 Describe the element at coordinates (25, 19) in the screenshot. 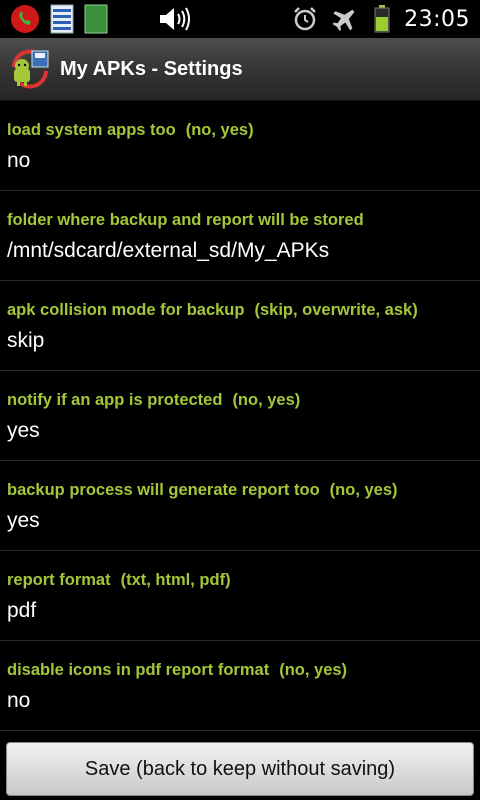

I see `phone-call-icon` at that location.